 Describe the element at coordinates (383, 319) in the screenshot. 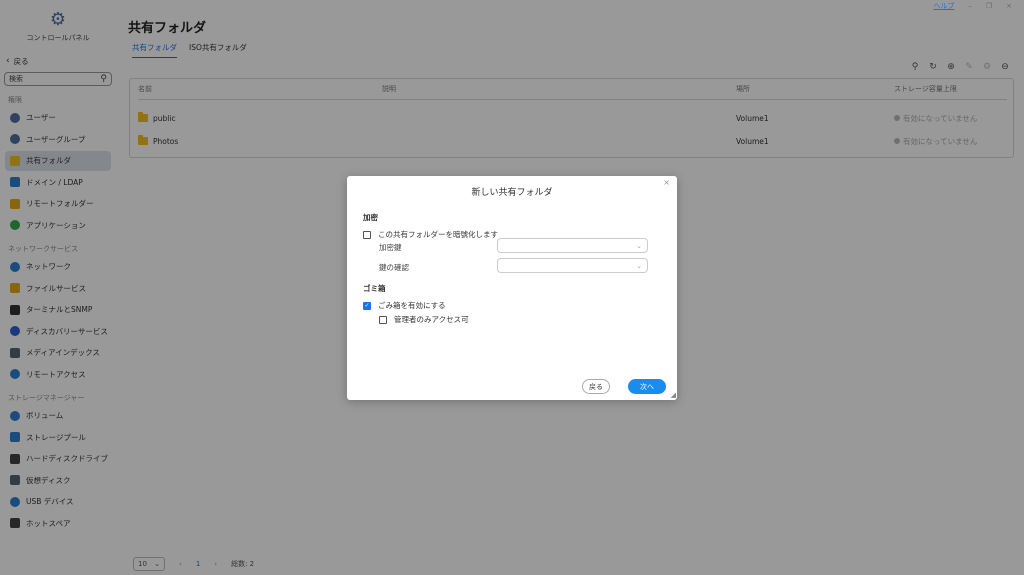

I see `admin-only-checkbox` at that location.